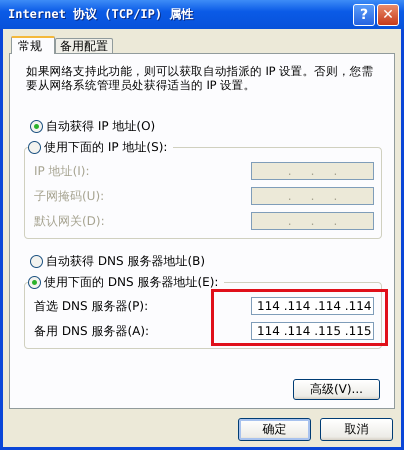 The height and width of the screenshot is (450, 404). I want to click on tab: 备用配置, so click(84, 45).